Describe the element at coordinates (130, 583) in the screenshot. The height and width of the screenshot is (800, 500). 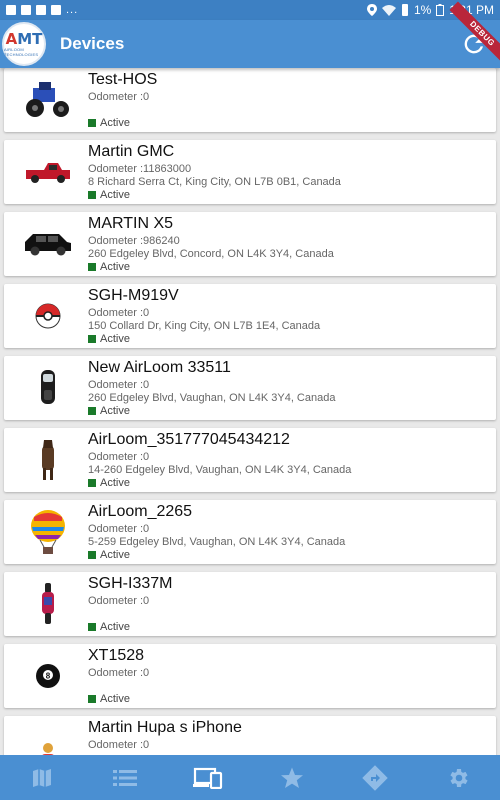
I see `device-name: SGH-I337M` at that location.